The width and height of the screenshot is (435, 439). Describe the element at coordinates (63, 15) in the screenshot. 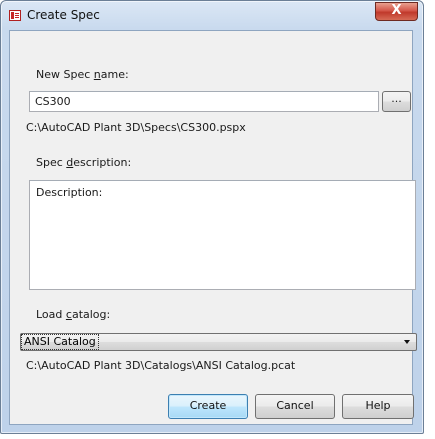

I see `window-title: Create Spec` at that location.